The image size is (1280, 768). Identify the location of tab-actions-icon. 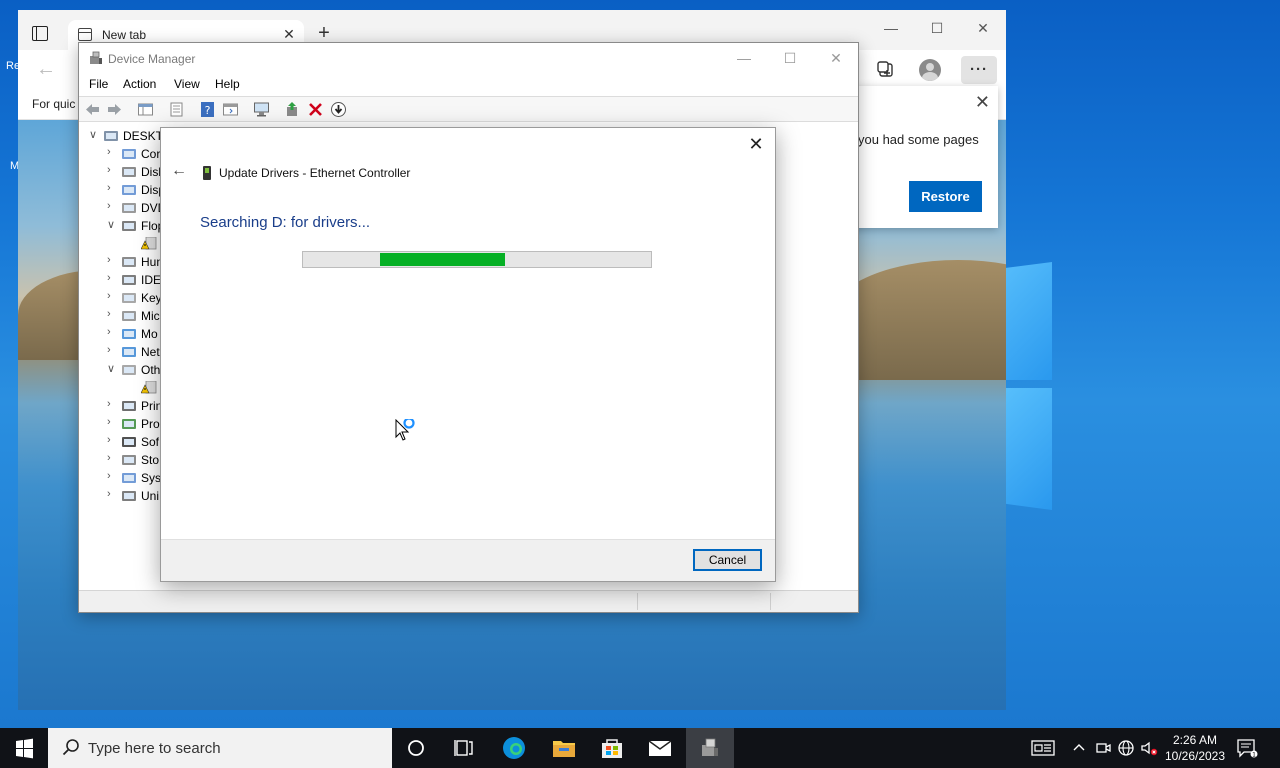
(40, 33).